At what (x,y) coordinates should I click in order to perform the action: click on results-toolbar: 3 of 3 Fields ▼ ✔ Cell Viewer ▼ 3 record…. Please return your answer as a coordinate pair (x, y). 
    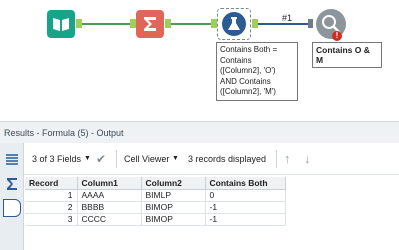
    Looking at the image, I should click on (211, 159).